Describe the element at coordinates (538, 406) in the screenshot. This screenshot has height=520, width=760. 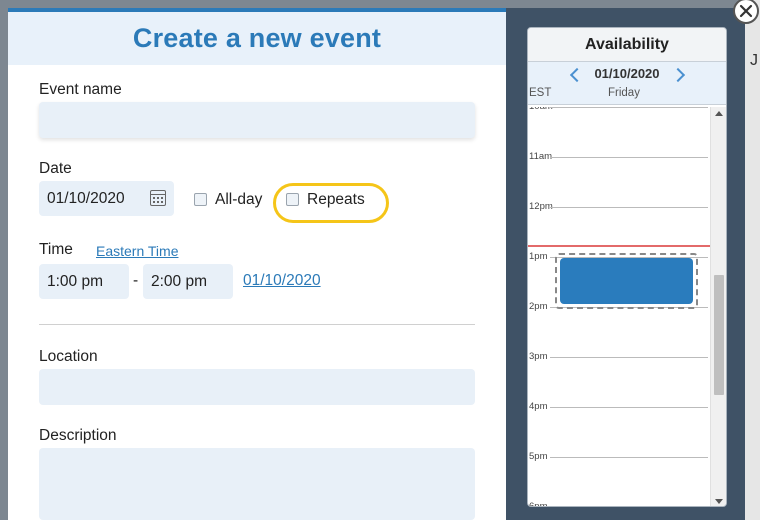
I see `hour-label: 4pm` at that location.